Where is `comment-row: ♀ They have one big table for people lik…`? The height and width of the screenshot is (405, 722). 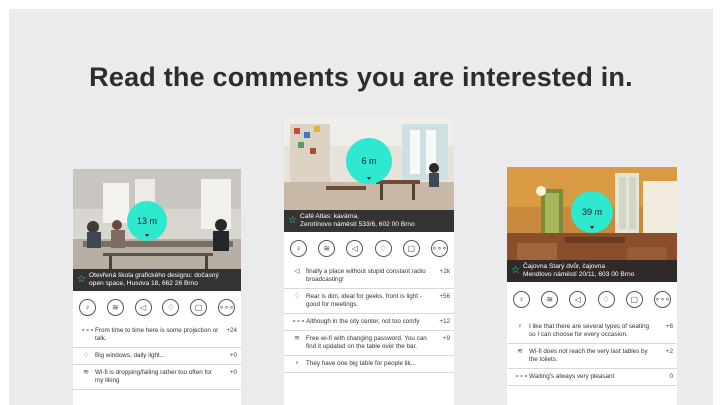 comment-row: ♀ They have one big table for people lik… is located at coordinates (369, 364).